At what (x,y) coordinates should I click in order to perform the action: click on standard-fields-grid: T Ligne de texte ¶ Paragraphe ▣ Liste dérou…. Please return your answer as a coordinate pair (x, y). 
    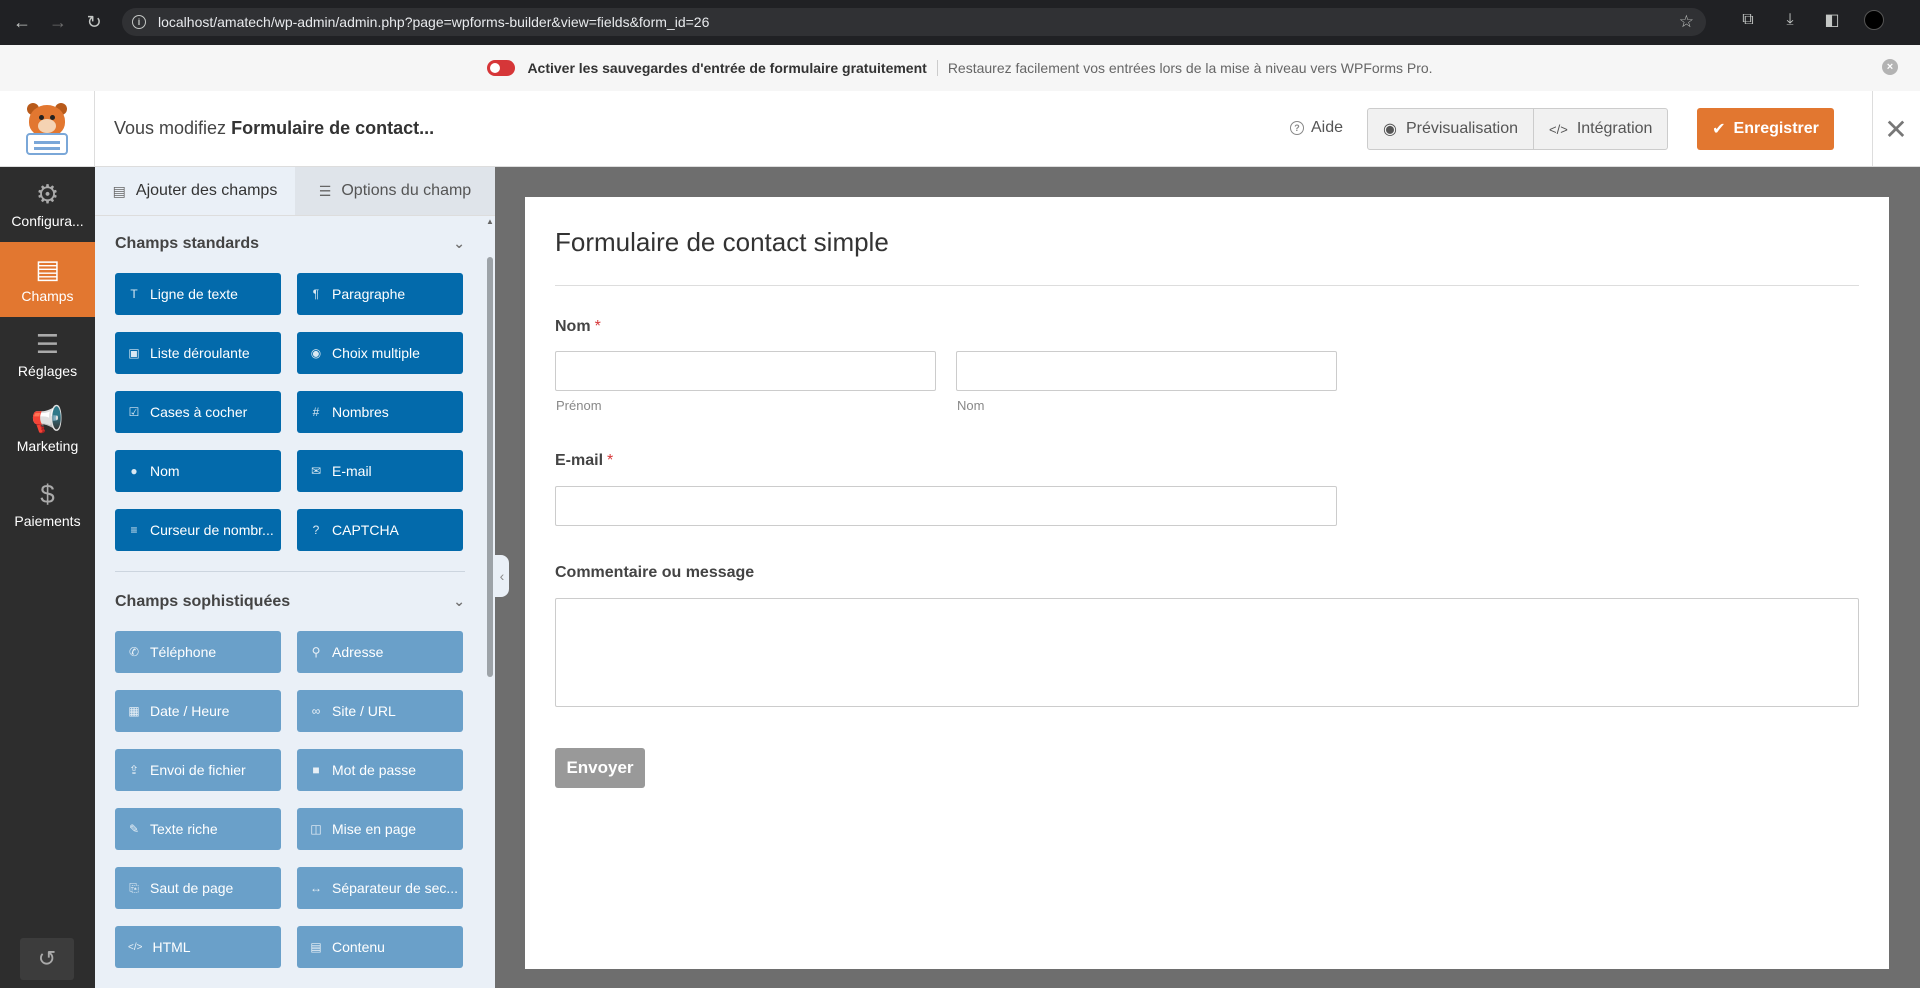
    Looking at the image, I should click on (290, 412).